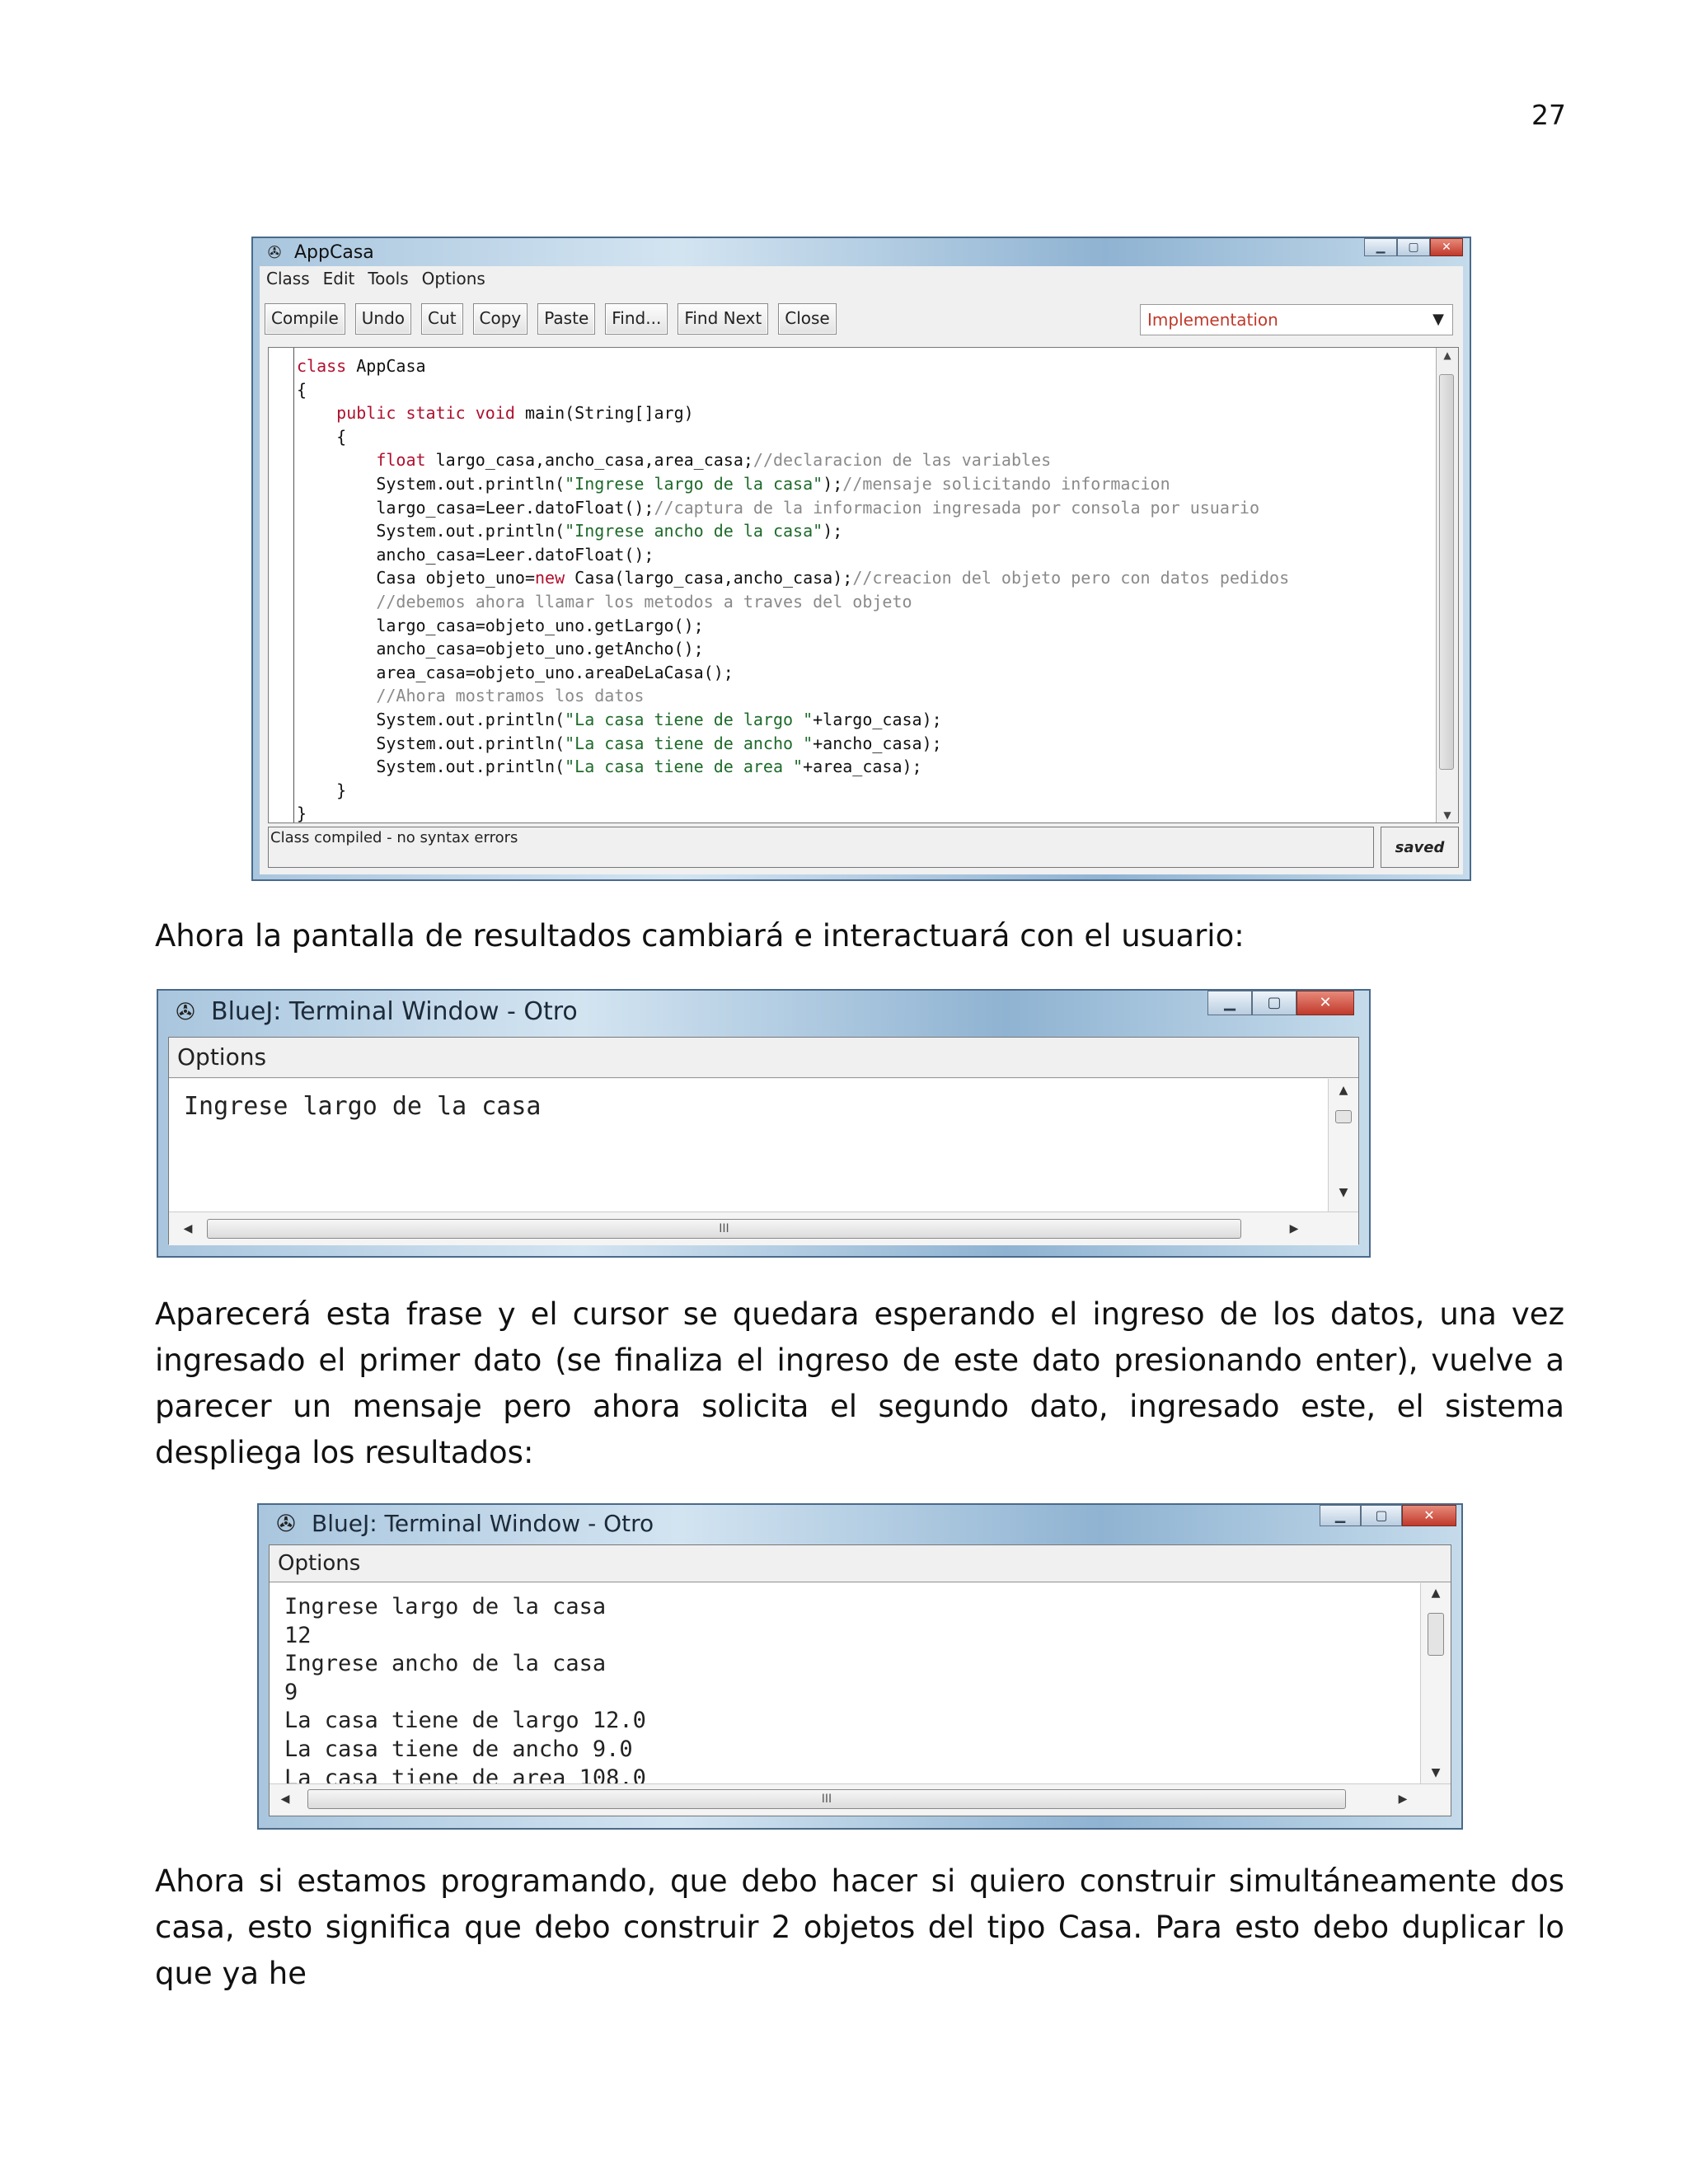 This screenshot has height=2184, width=1688. Describe the element at coordinates (1420, 847) in the screenshot. I see `saved-indicator: saved` at that location.